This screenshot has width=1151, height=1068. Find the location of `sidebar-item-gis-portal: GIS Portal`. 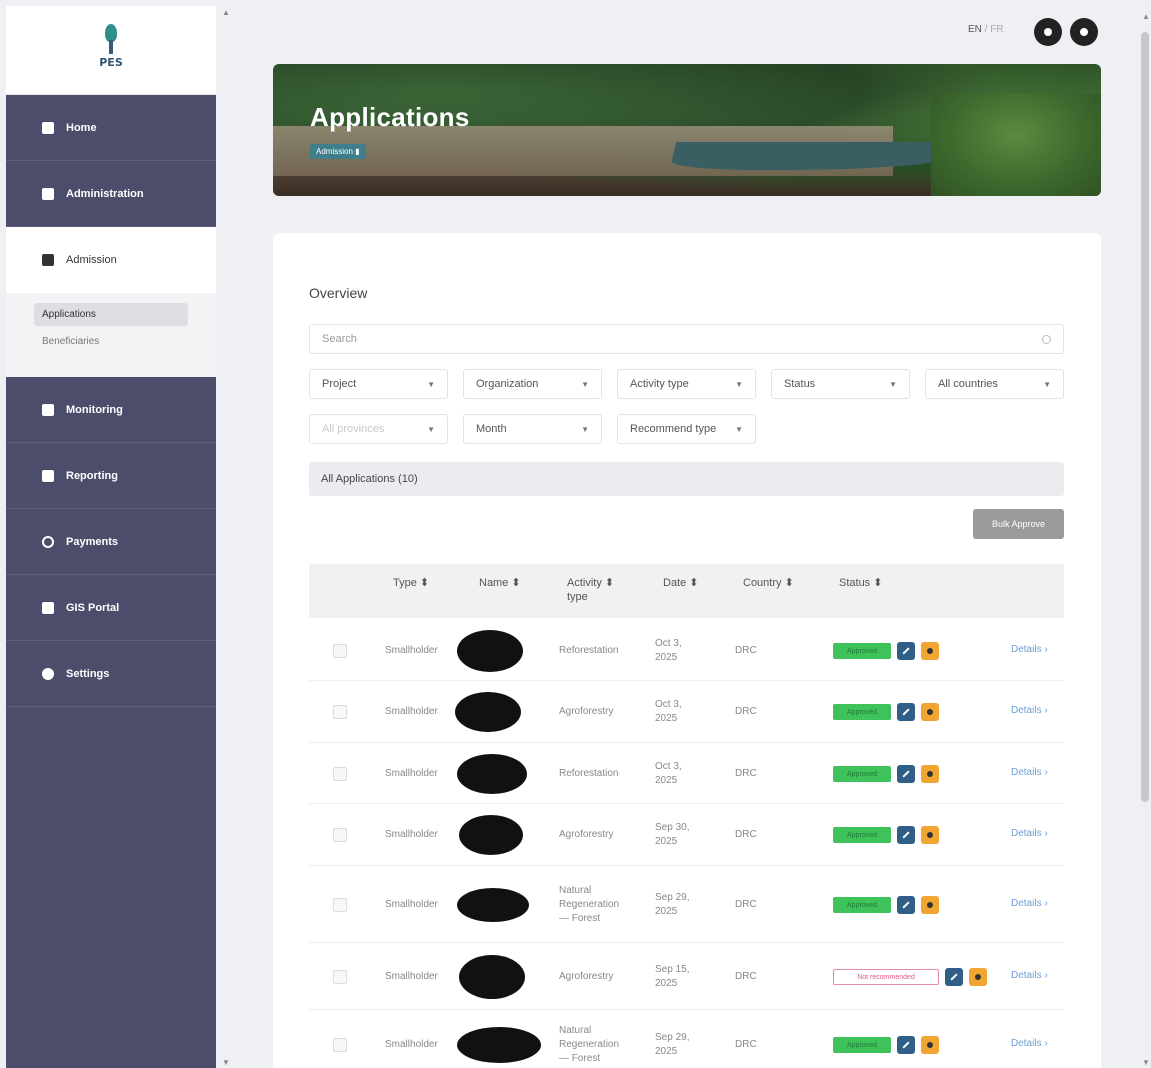

sidebar-item-gis-portal: GIS Portal is located at coordinates (111, 608).